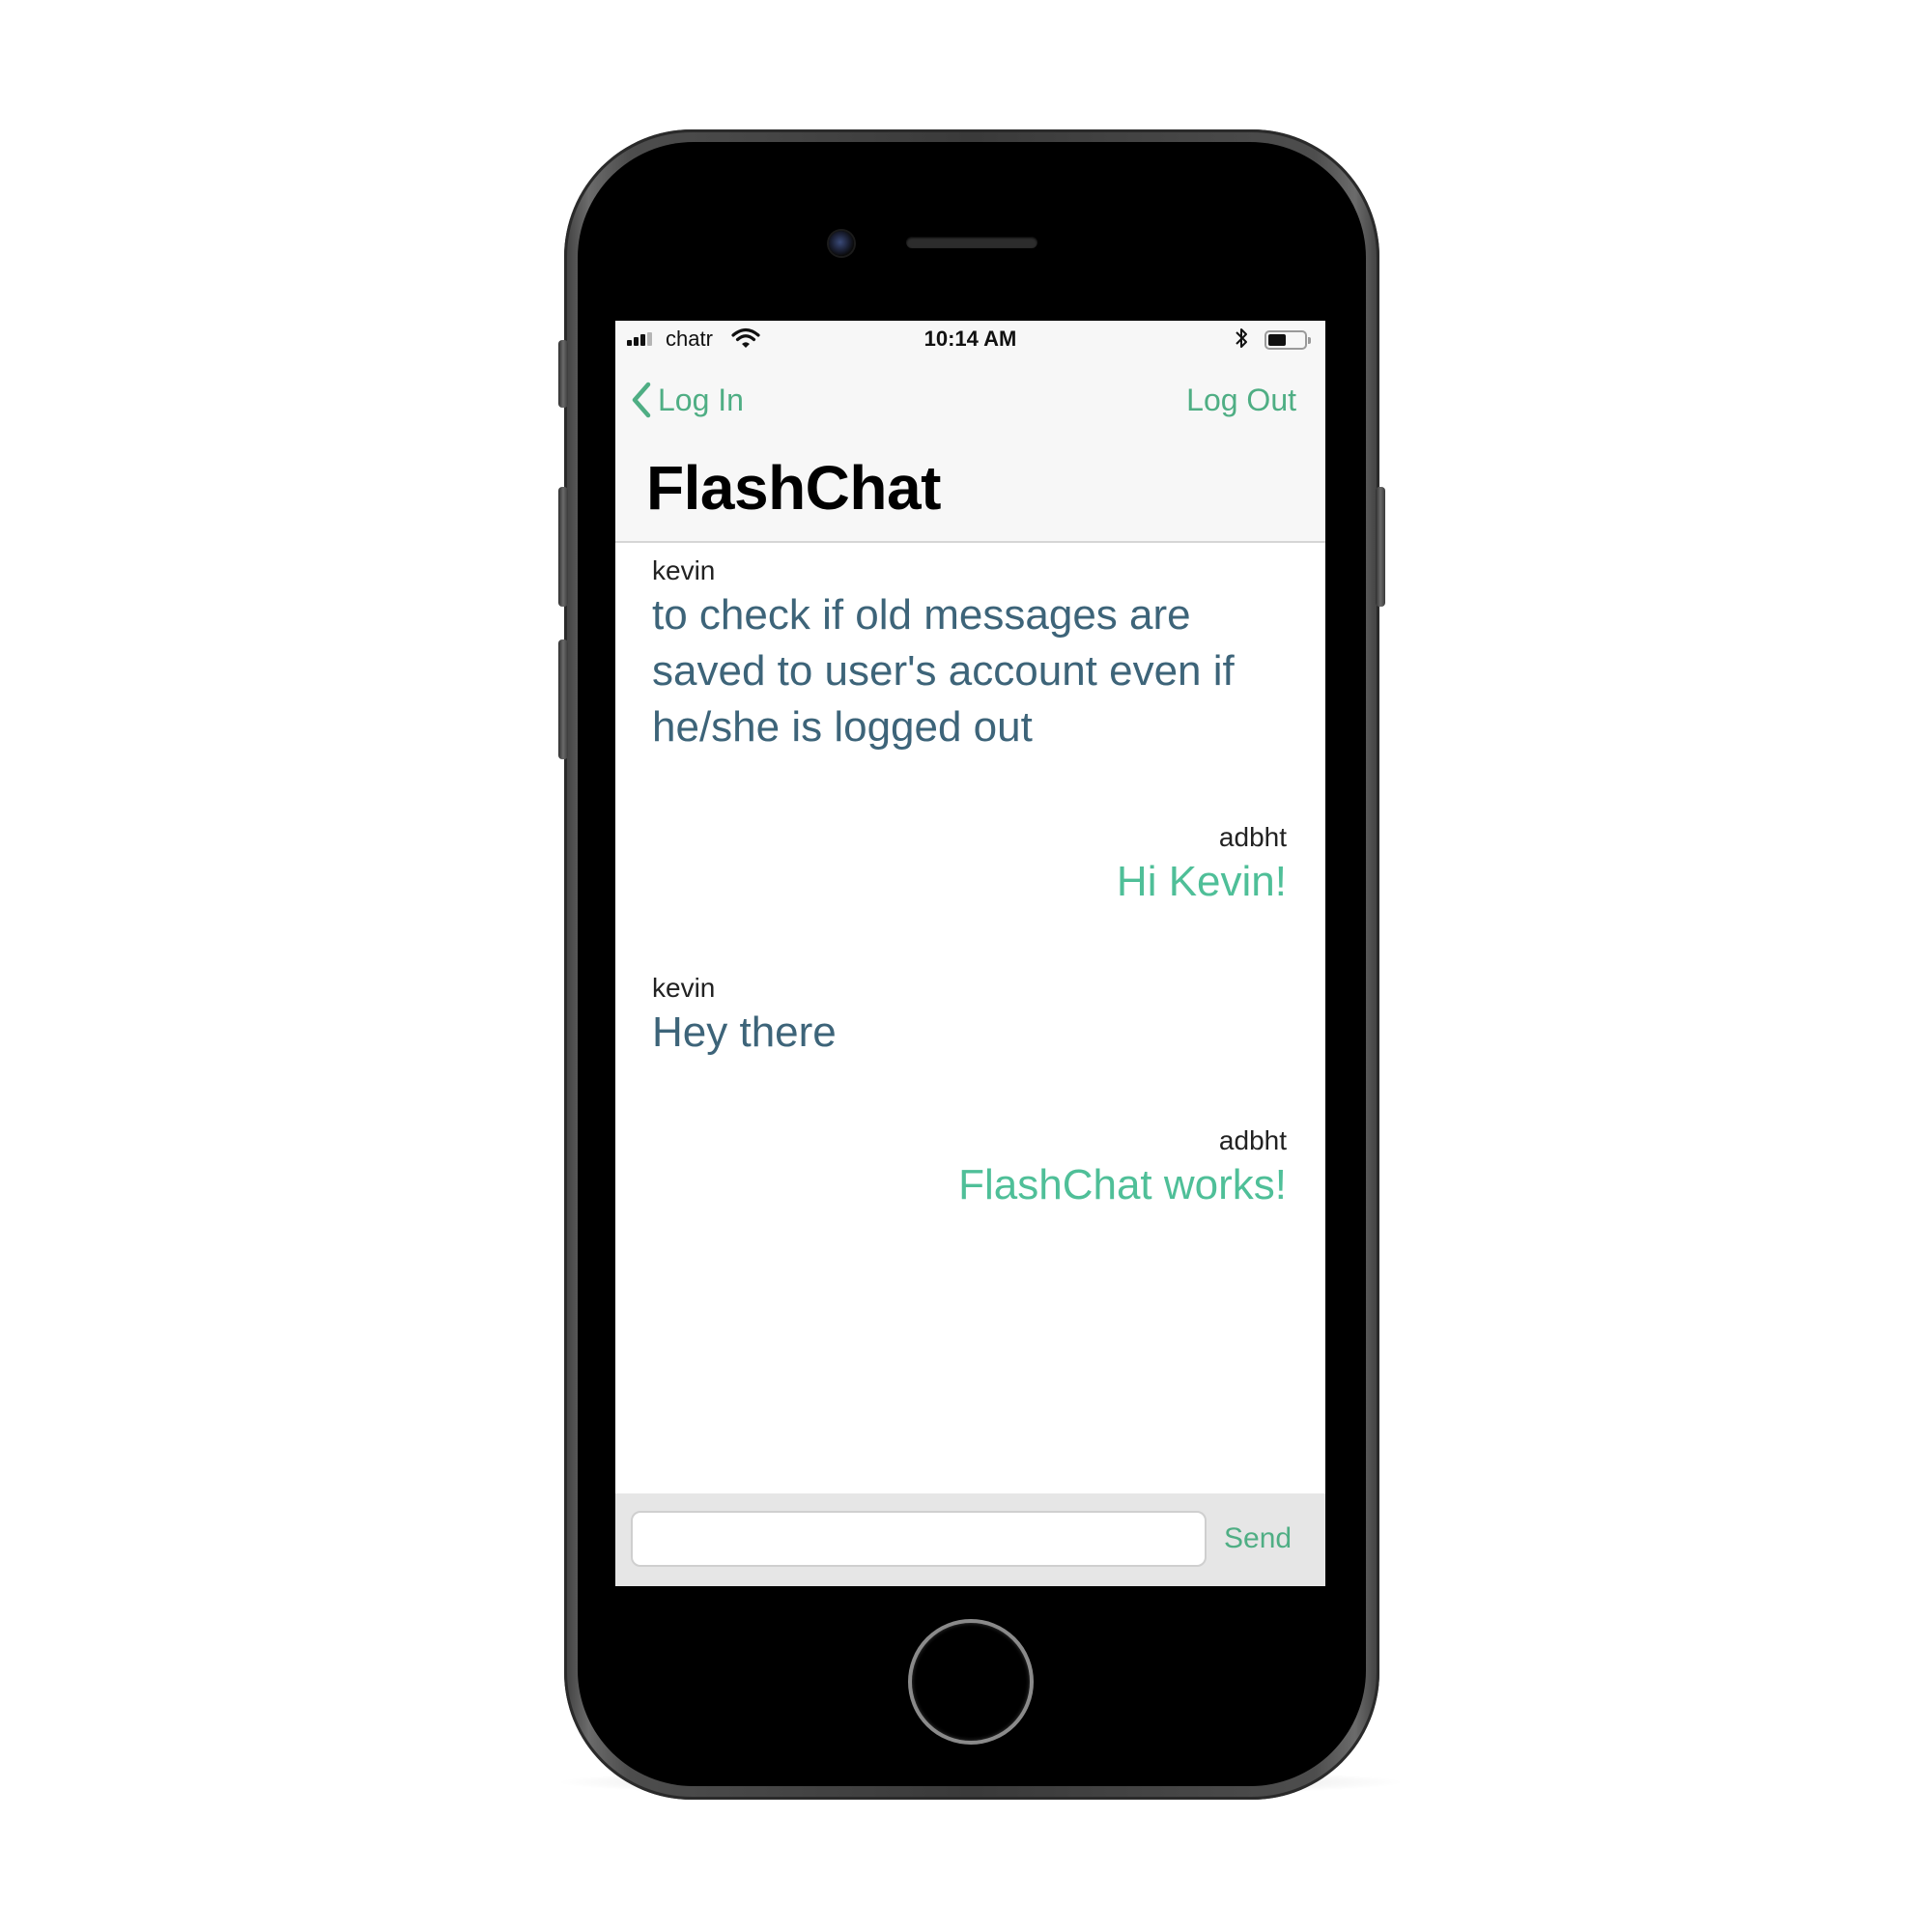  Describe the element at coordinates (970, 432) in the screenshot. I see `navigation-bar: chatr 10:14 AM Log In Log Out FlashChat` at that location.